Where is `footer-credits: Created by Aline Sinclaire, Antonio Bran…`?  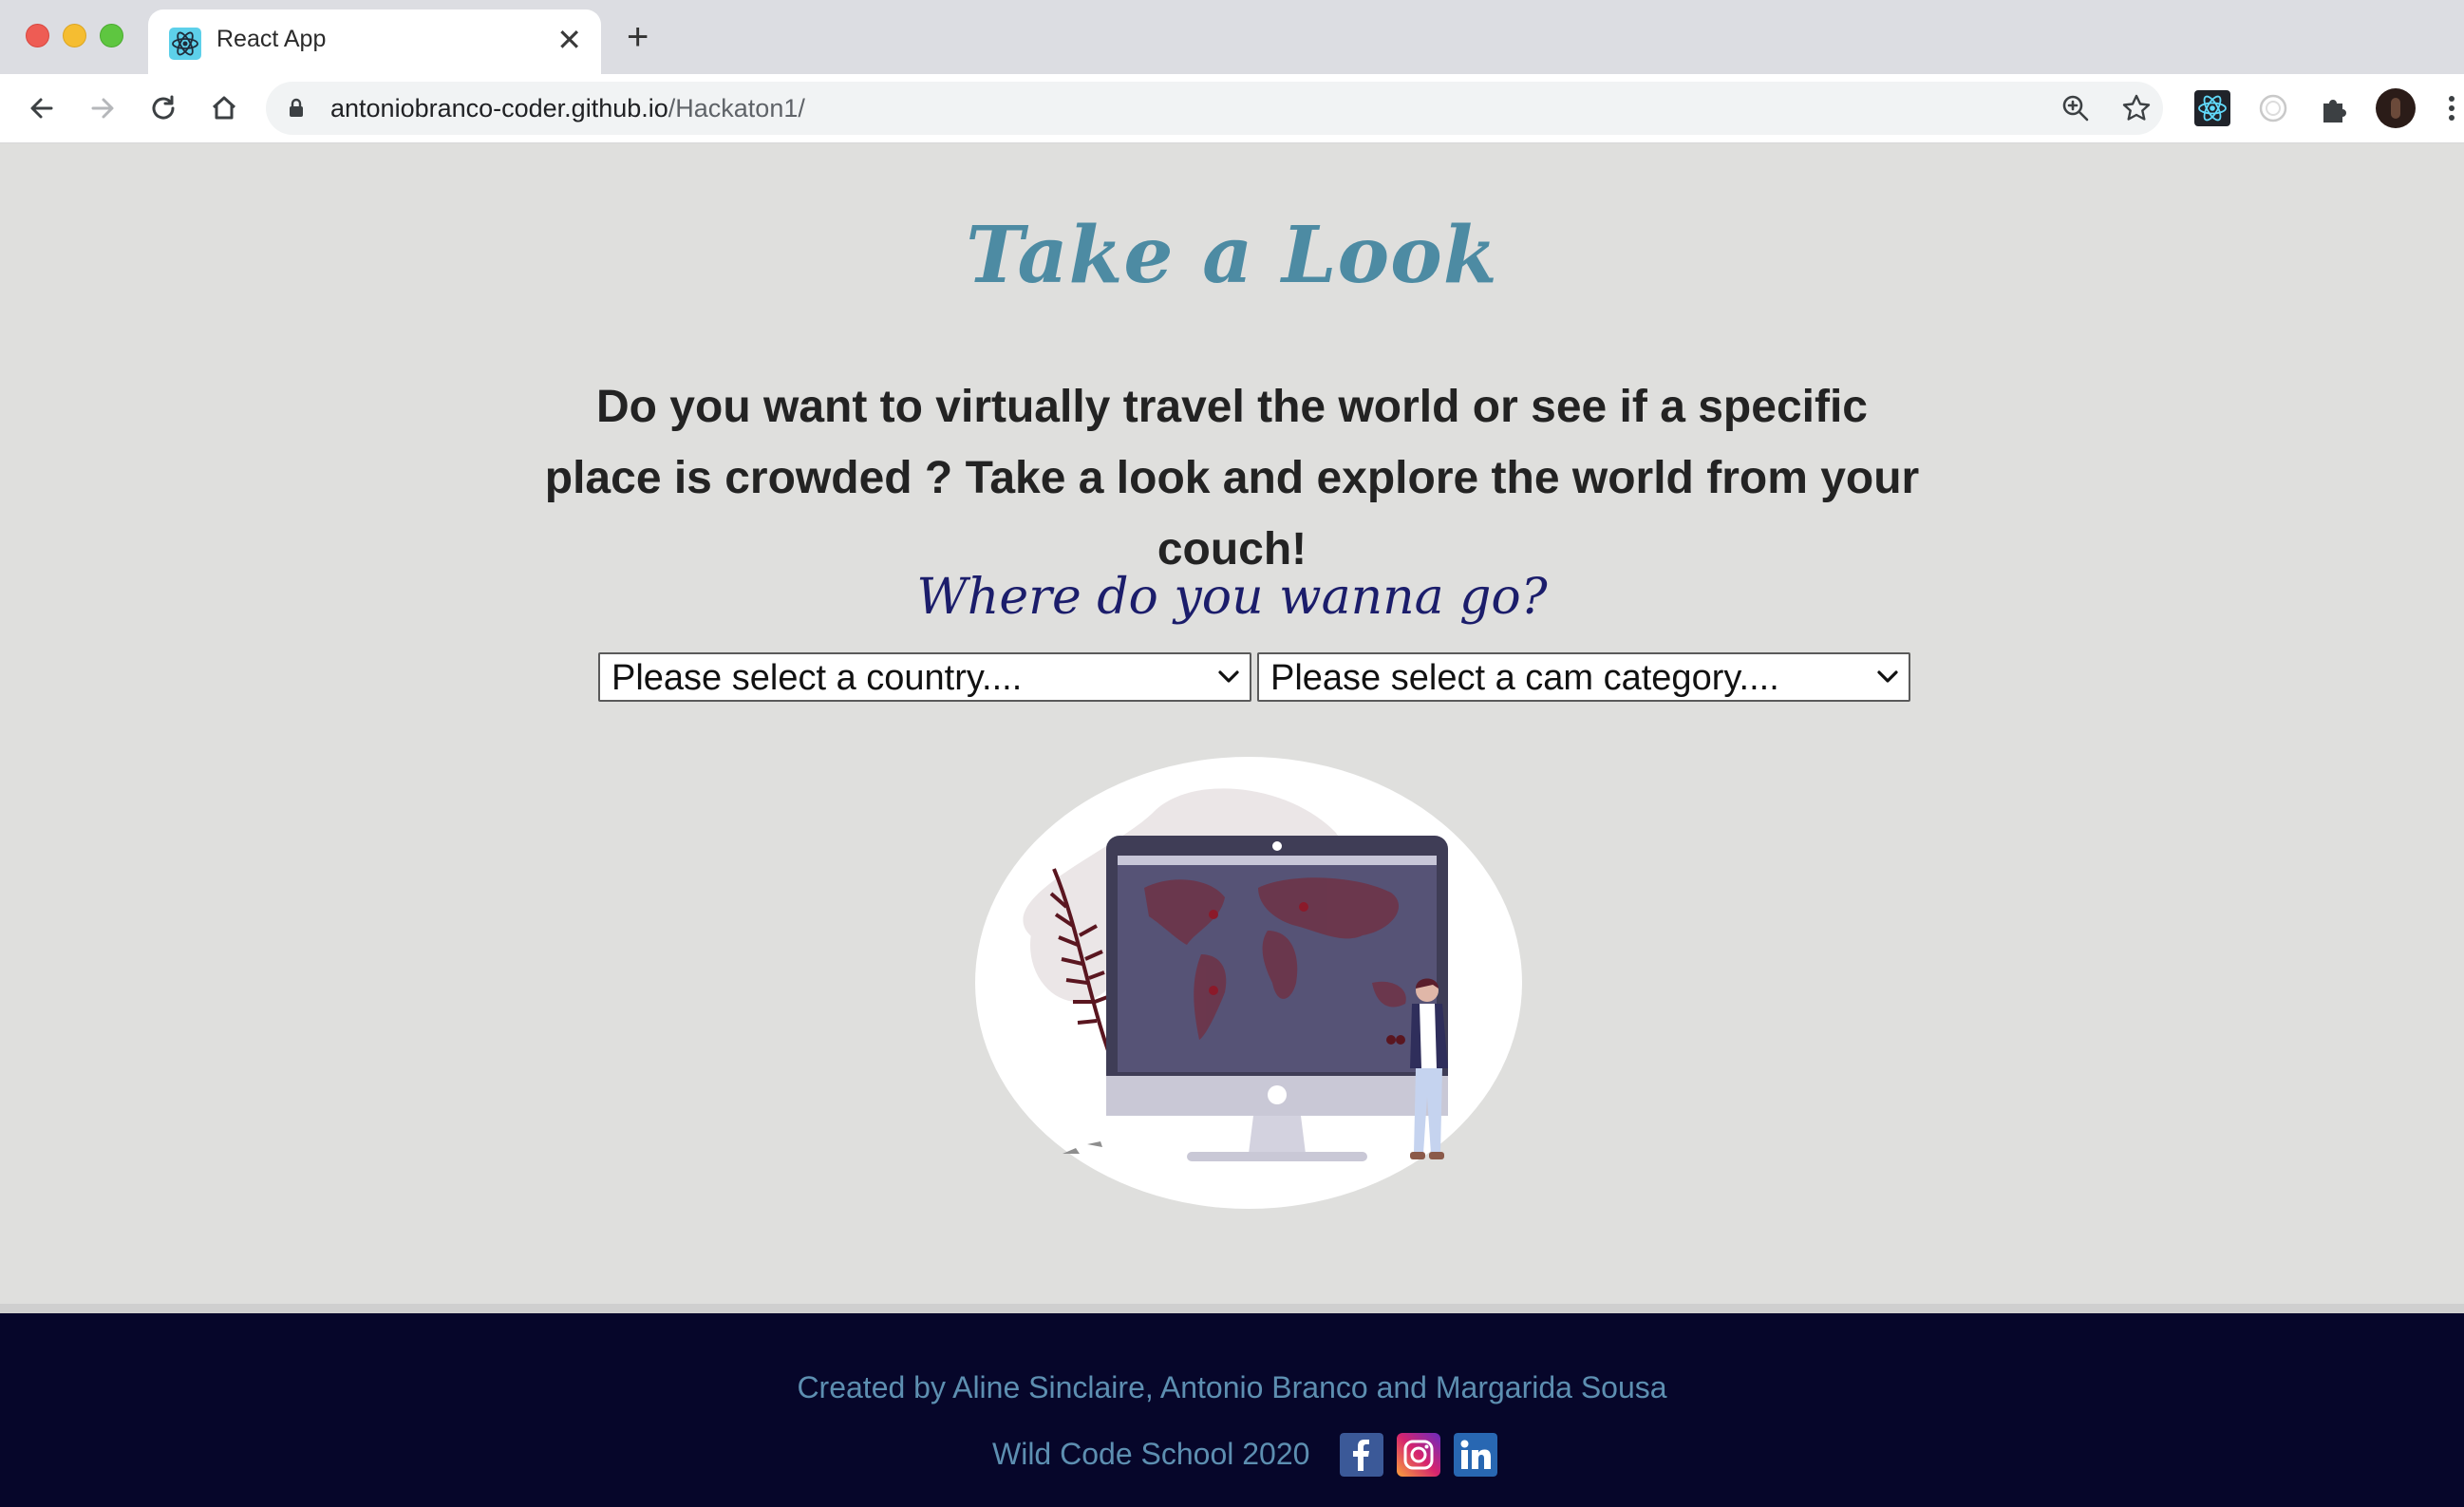
footer-credits: Created by Aline Sinclaire, Antonio Bran… is located at coordinates (1232, 1387).